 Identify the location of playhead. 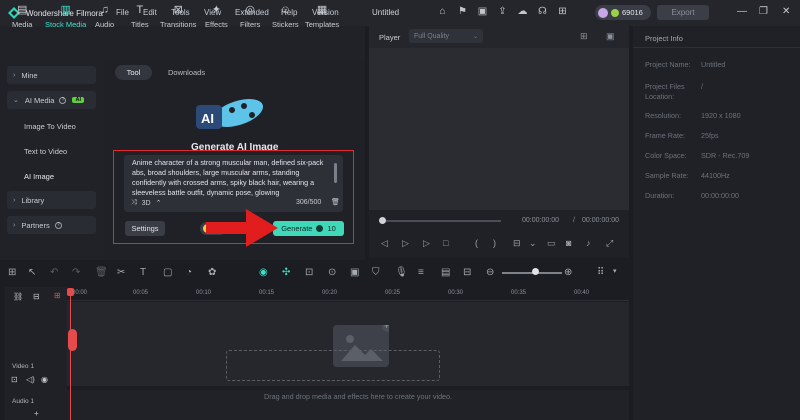
(70, 354).